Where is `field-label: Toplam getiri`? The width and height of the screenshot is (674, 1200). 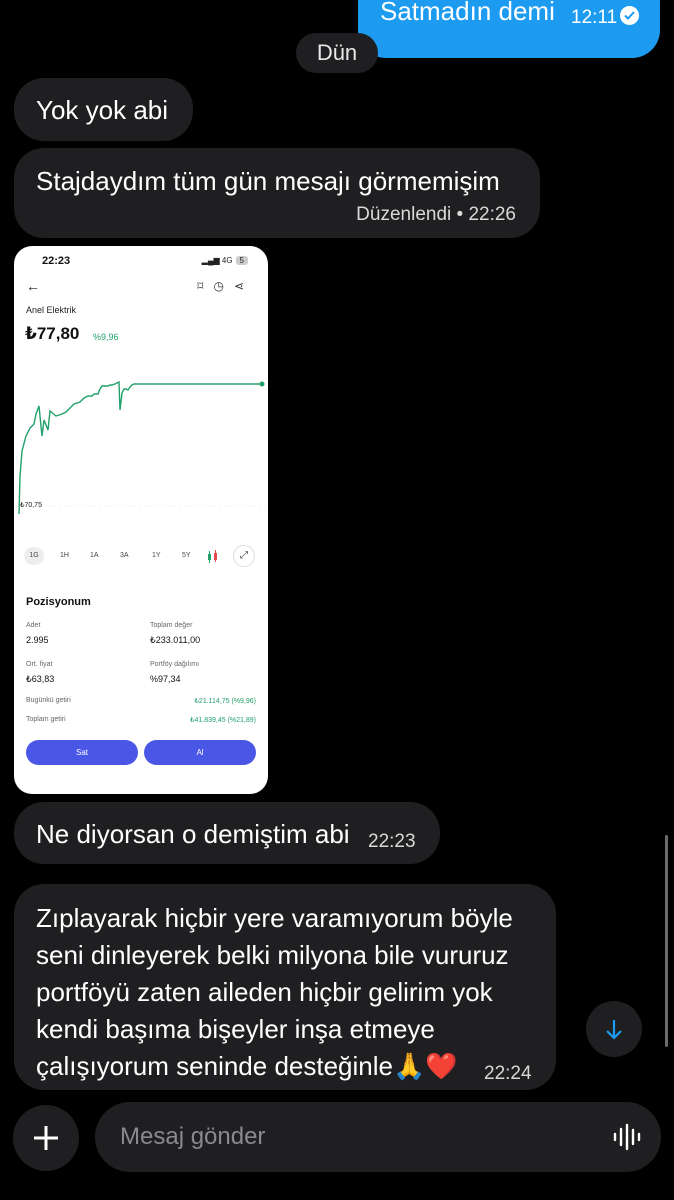 field-label: Toplam getiri is located at coordinates (46, 719).